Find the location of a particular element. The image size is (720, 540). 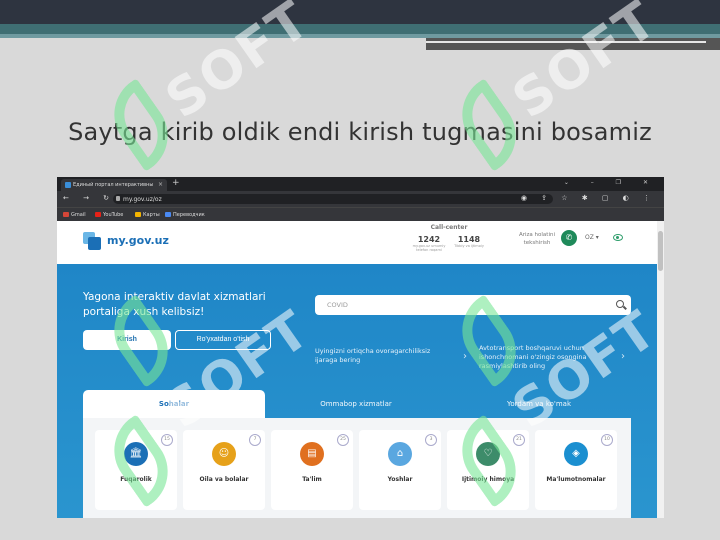

browser-tab: Единый портал интерактивны × is located at coordinates (114, 185).